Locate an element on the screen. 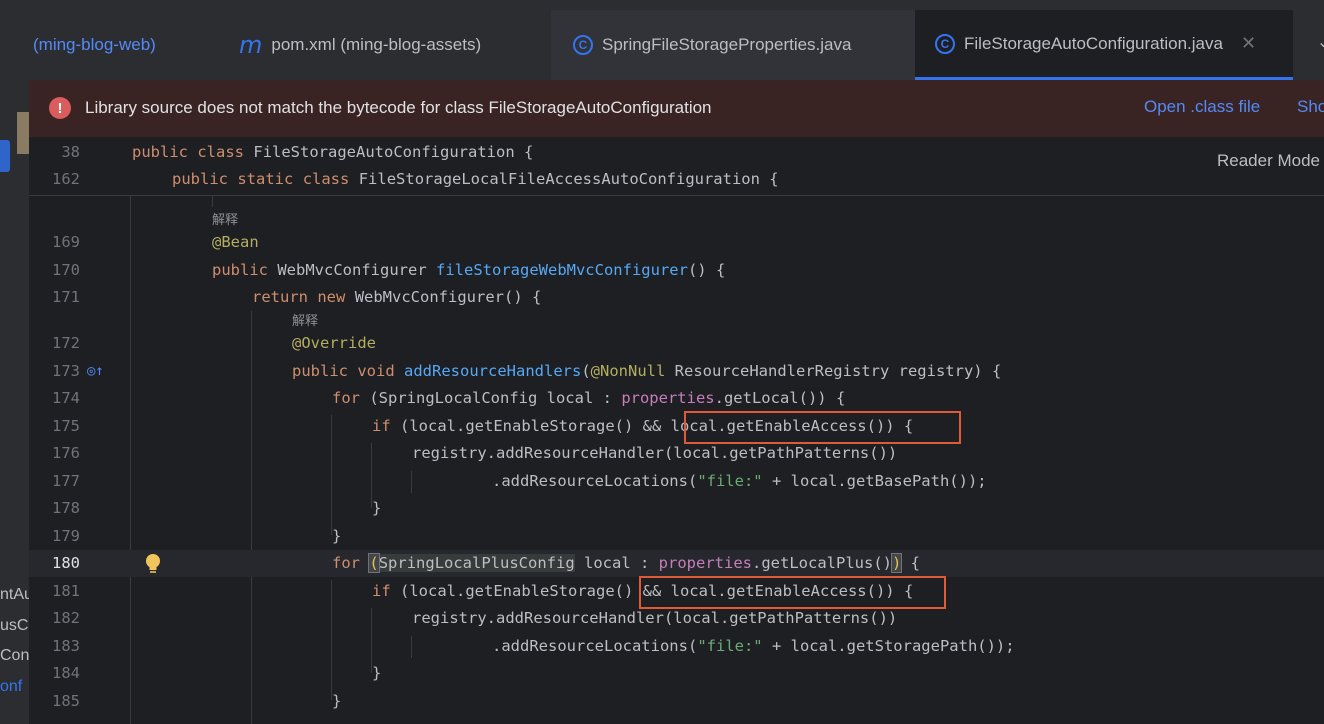 The width and height of the screenshot is (1324, 724). line-number: 38 is located at coordinates (70, 152).